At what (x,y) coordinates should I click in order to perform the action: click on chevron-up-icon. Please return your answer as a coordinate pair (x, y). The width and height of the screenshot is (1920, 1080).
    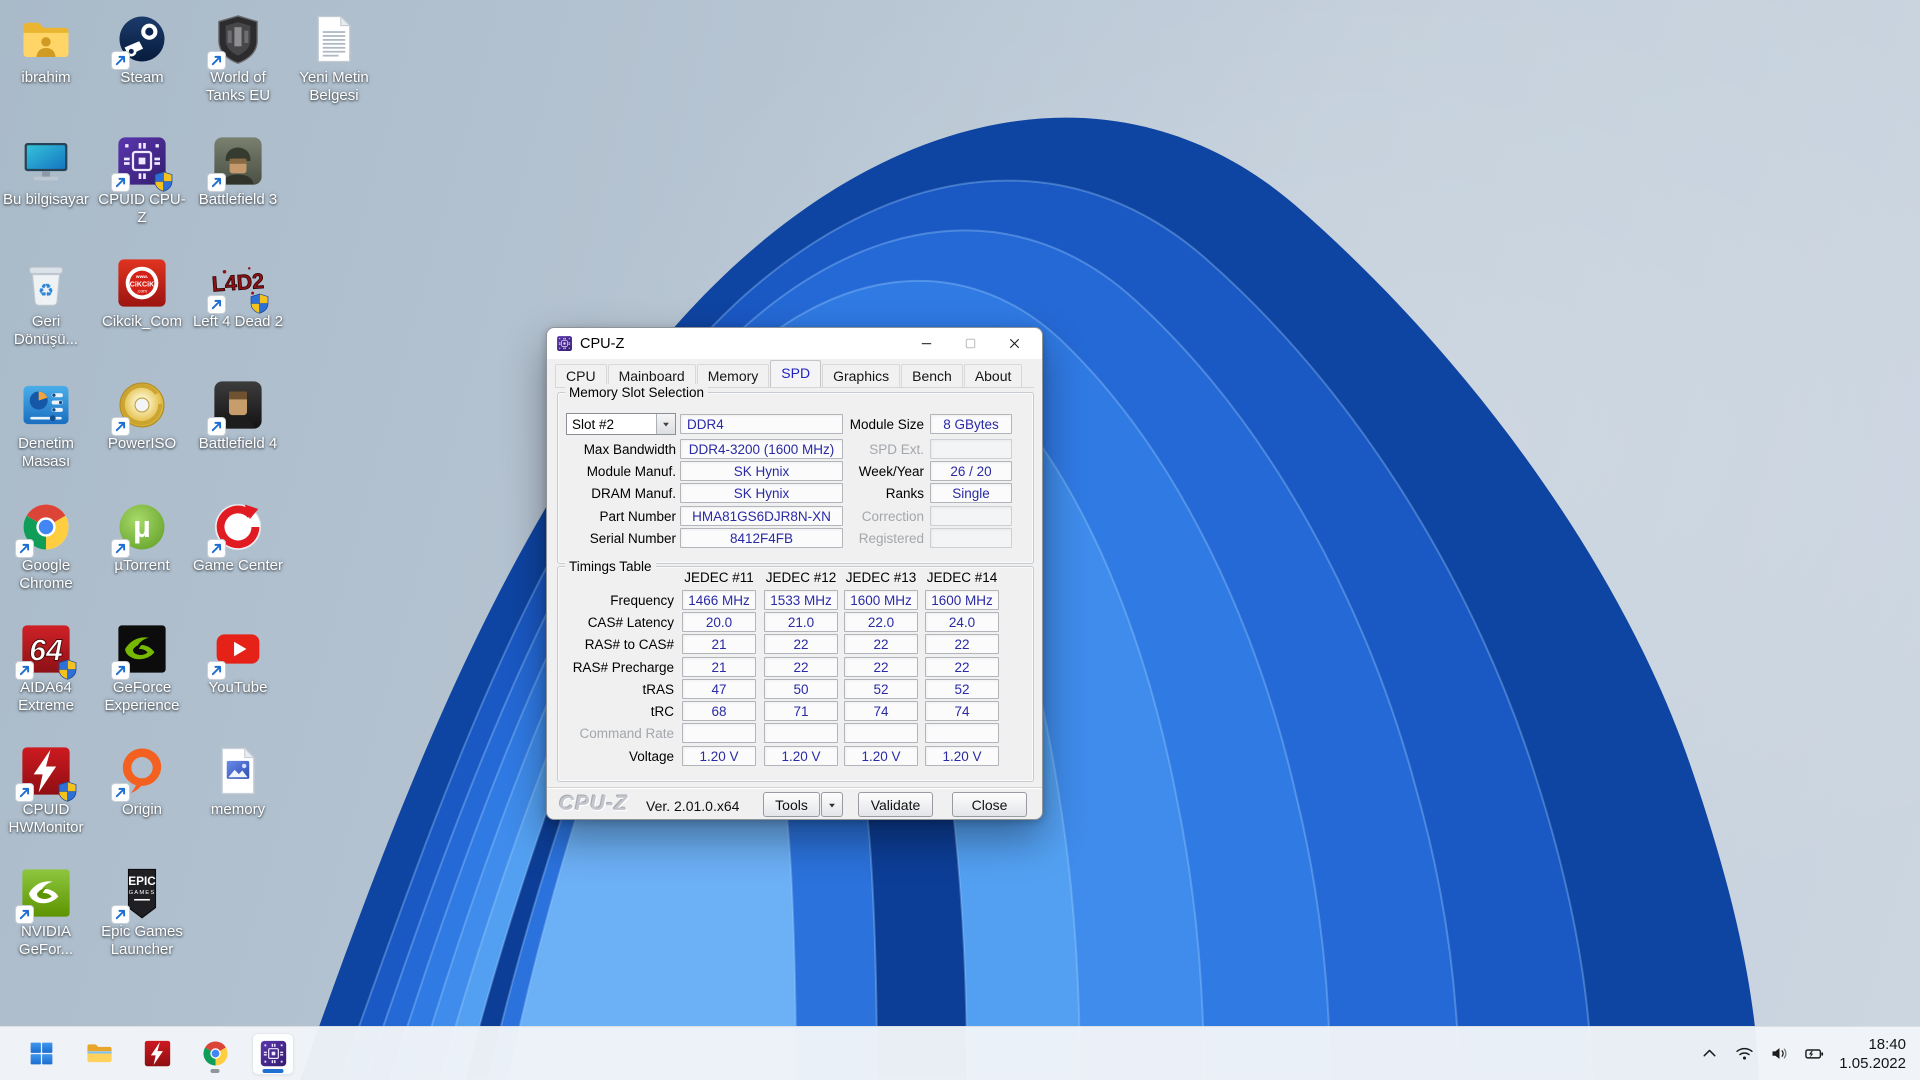
    Looking at the image, I should click on (1709, 1054).